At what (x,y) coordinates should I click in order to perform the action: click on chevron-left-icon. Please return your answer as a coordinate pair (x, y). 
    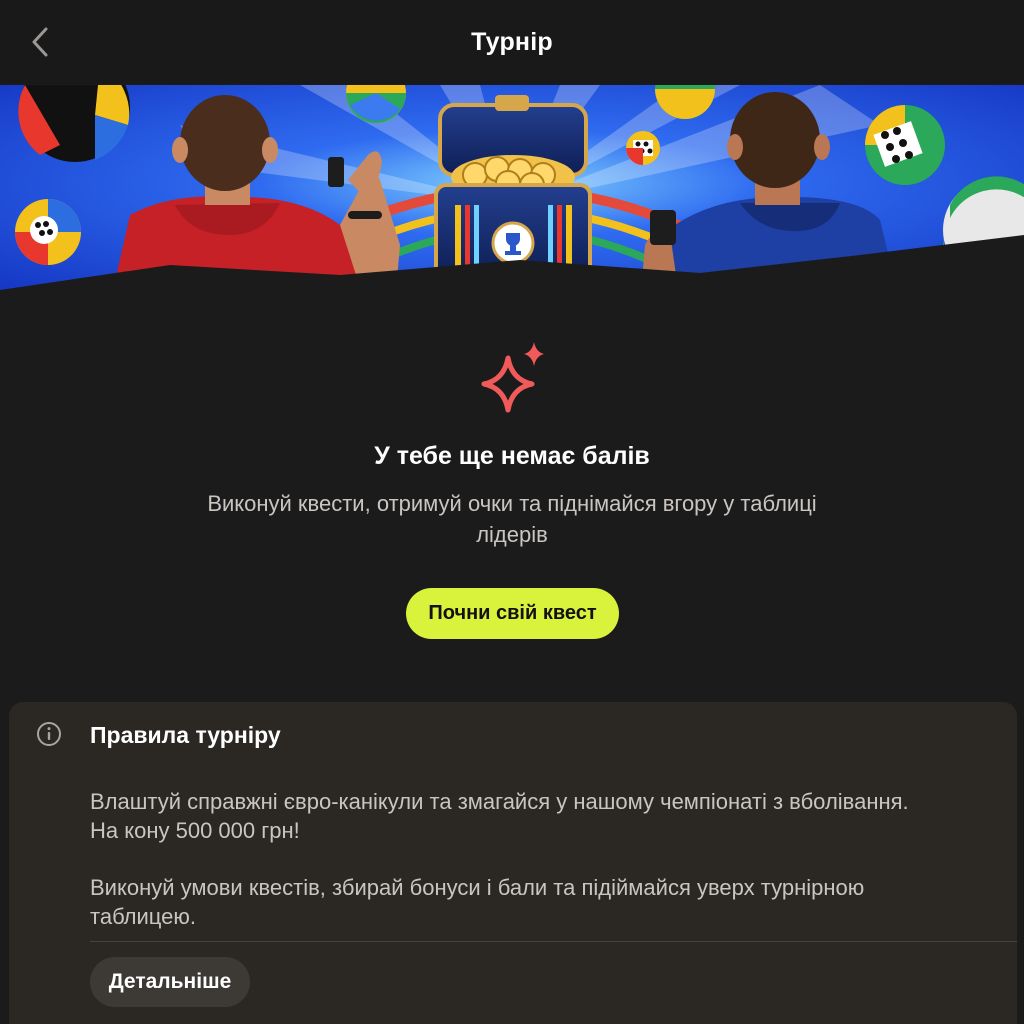
    Looking at the image, I should click on (40, 42).